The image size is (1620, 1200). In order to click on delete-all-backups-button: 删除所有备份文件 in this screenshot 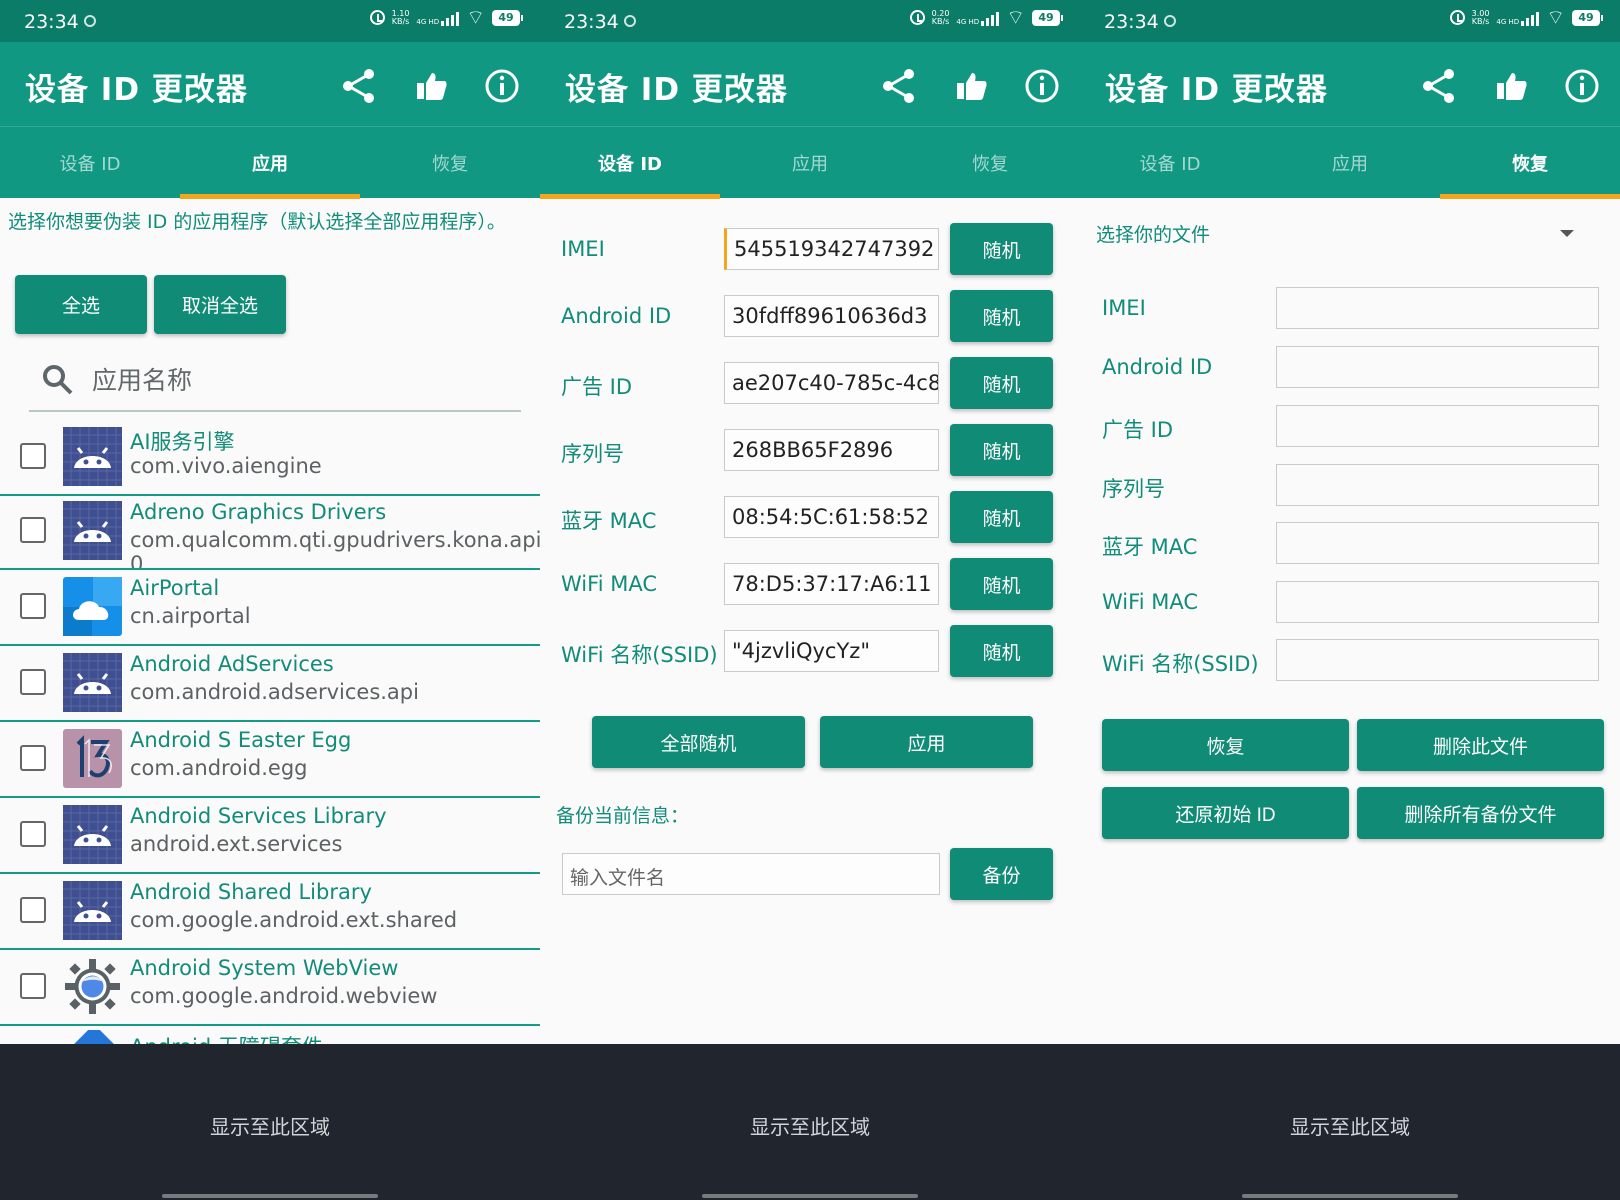, I will do `click(1480, 813)`.